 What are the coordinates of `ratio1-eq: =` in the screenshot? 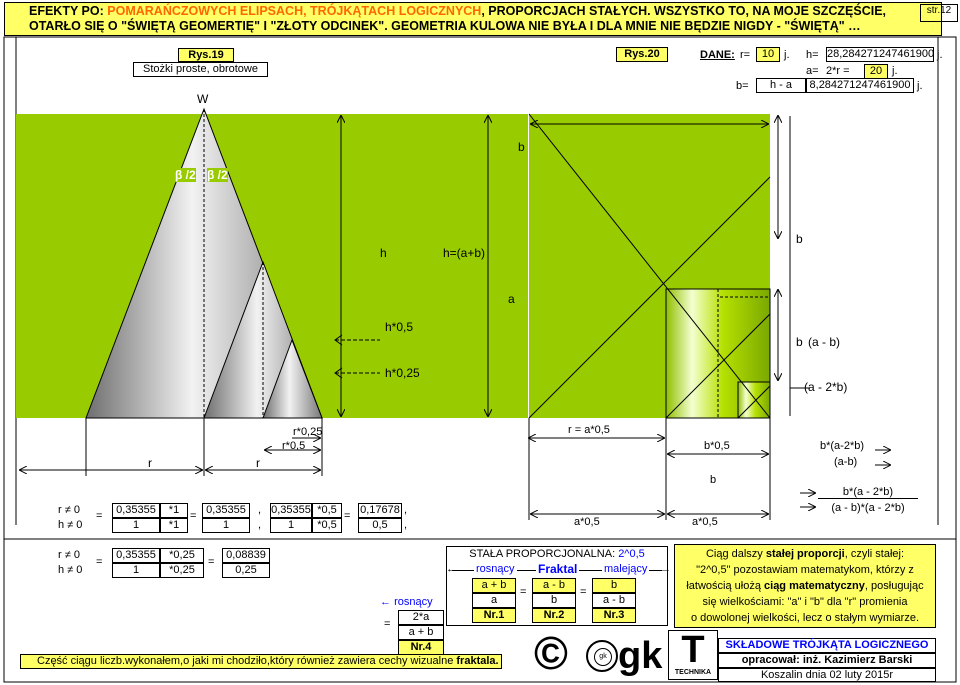 It's located at (99, 516).